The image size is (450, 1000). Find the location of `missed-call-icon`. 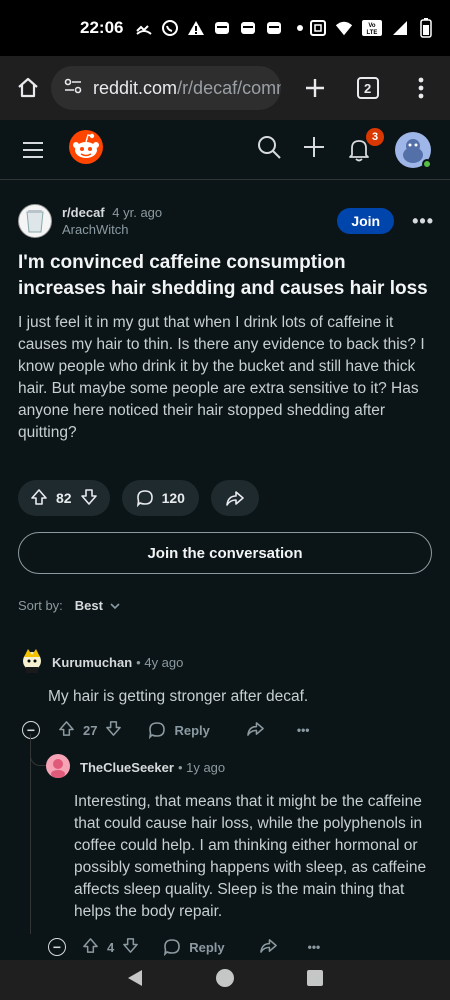

missed-call-icon is located at coordinates (144, 28).